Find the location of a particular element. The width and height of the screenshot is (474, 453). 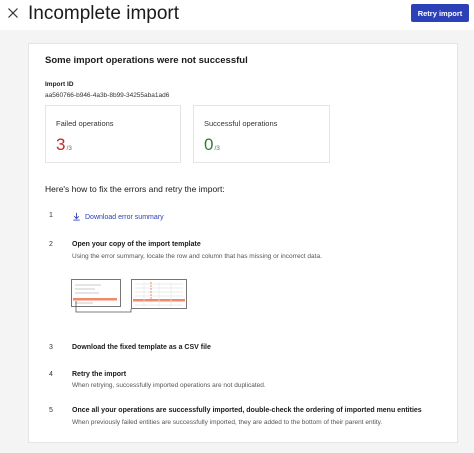

close-icon is located at coordinates (13, 13).